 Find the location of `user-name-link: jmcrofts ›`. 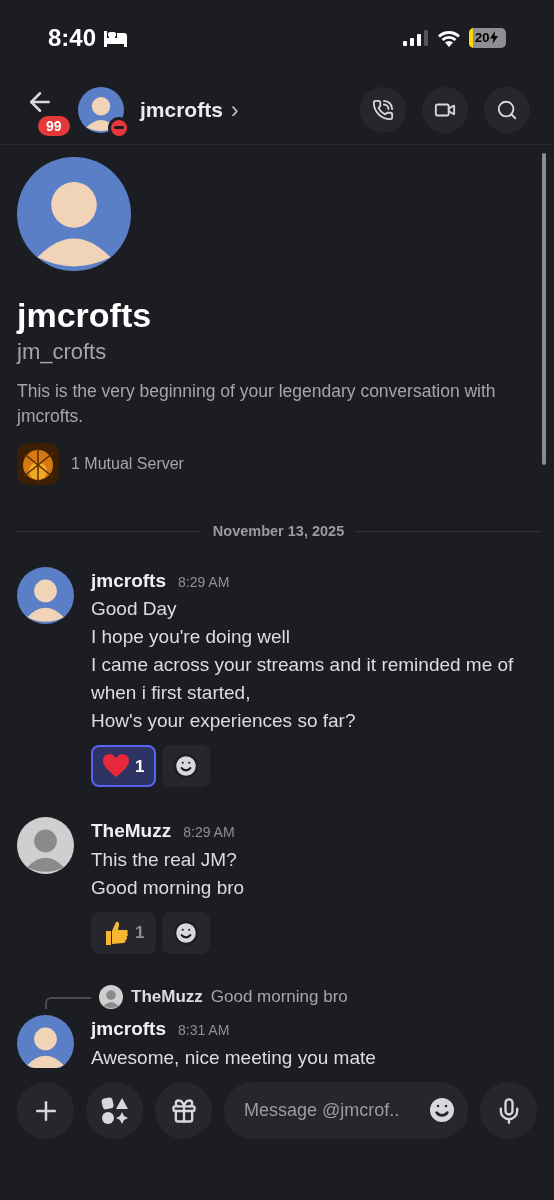

user-name-link: jmcrofts › is located at coordinates (189, 109).